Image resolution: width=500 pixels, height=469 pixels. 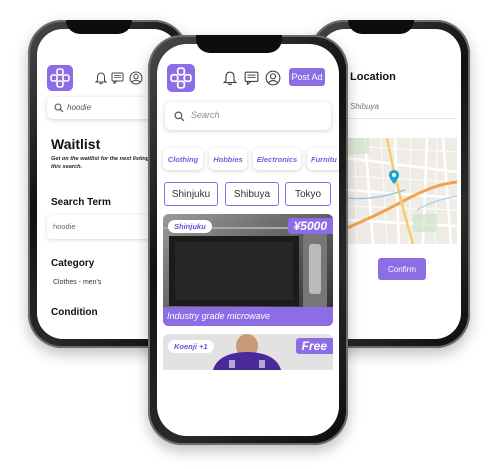 I want to click on location-button-shinjuku: Shinjuku, so click(x=191, y=194).